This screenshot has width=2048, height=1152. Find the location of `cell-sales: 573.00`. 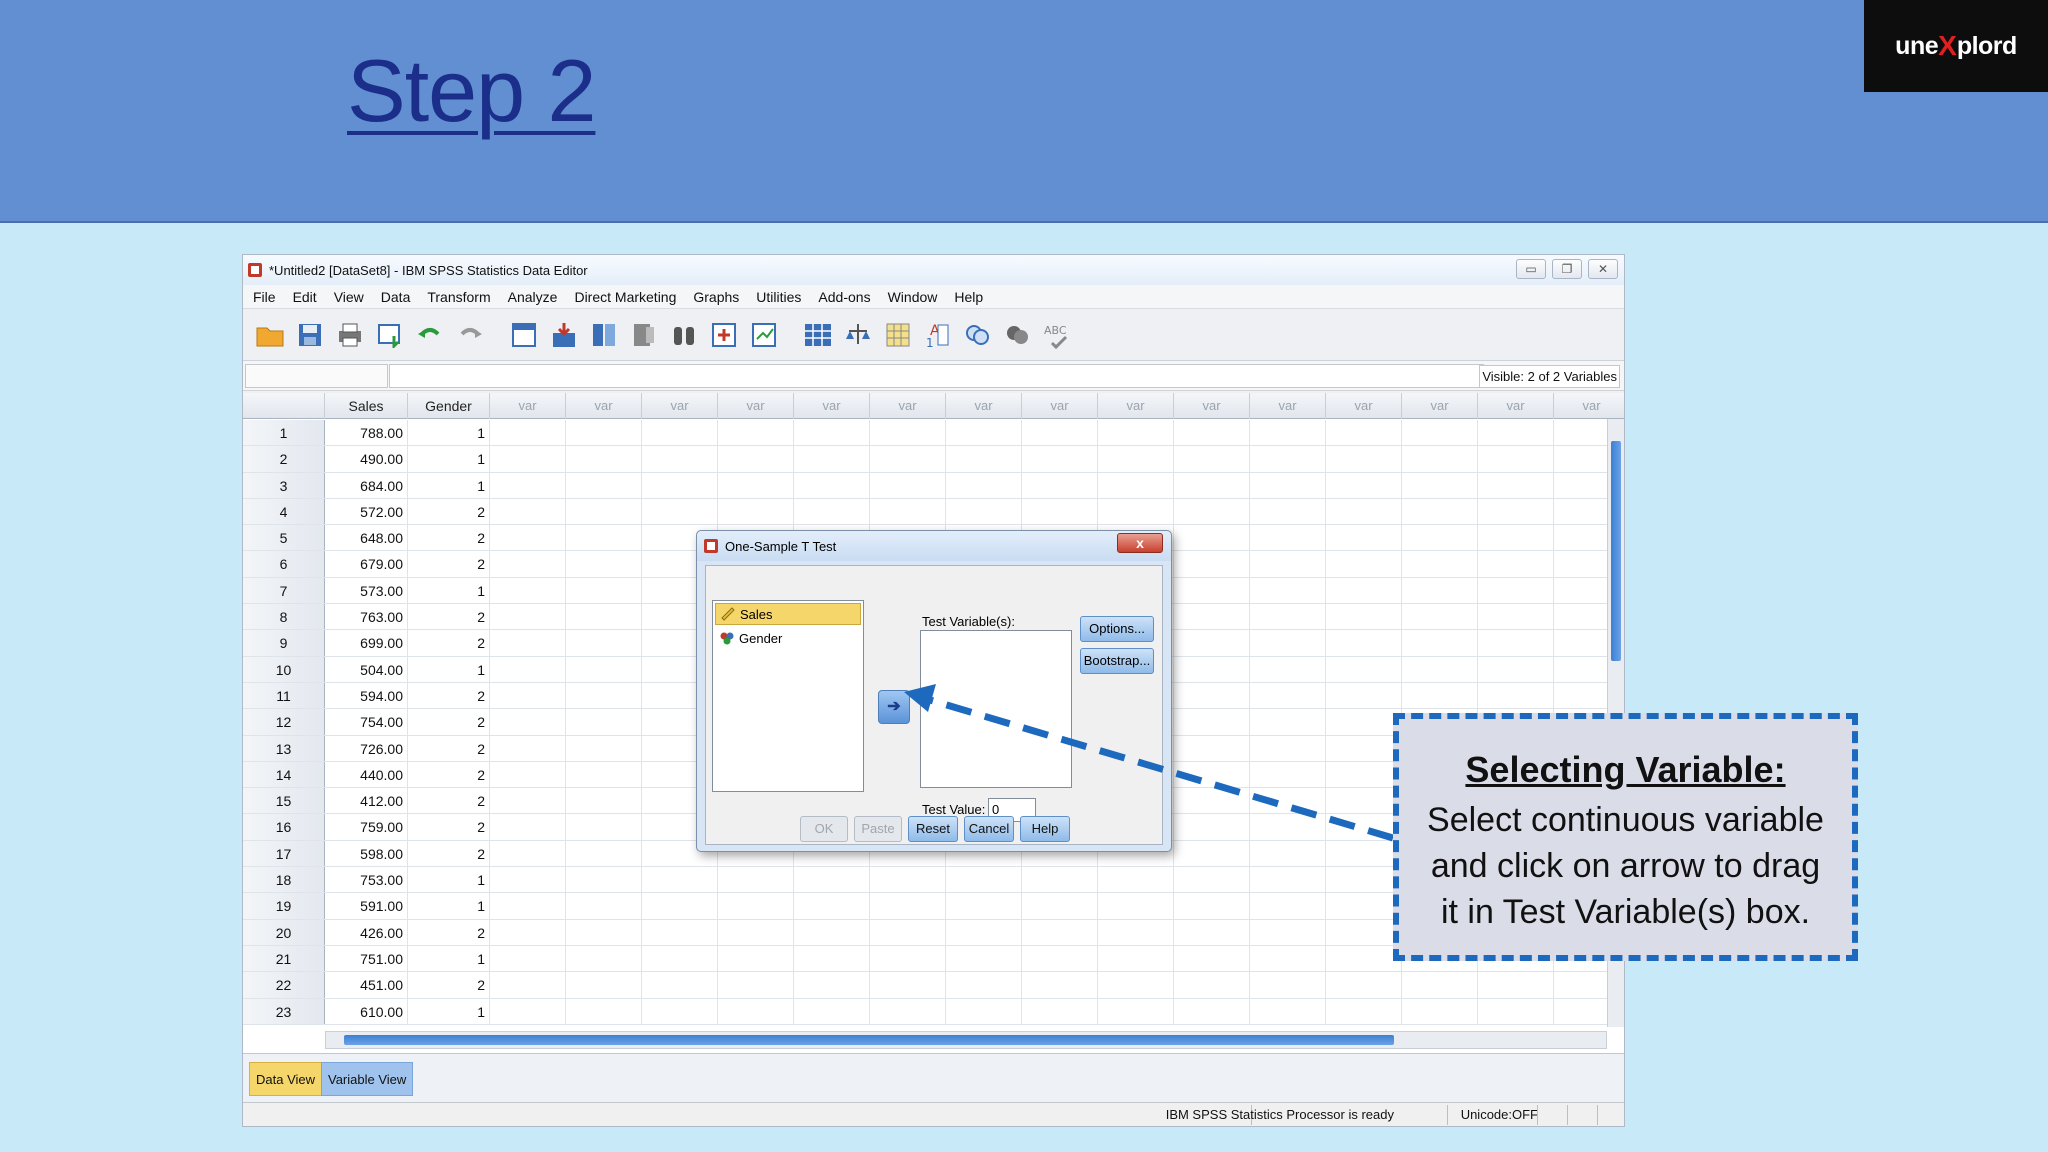

cell-sales: 573.00 is located at coordinates (366, 590).